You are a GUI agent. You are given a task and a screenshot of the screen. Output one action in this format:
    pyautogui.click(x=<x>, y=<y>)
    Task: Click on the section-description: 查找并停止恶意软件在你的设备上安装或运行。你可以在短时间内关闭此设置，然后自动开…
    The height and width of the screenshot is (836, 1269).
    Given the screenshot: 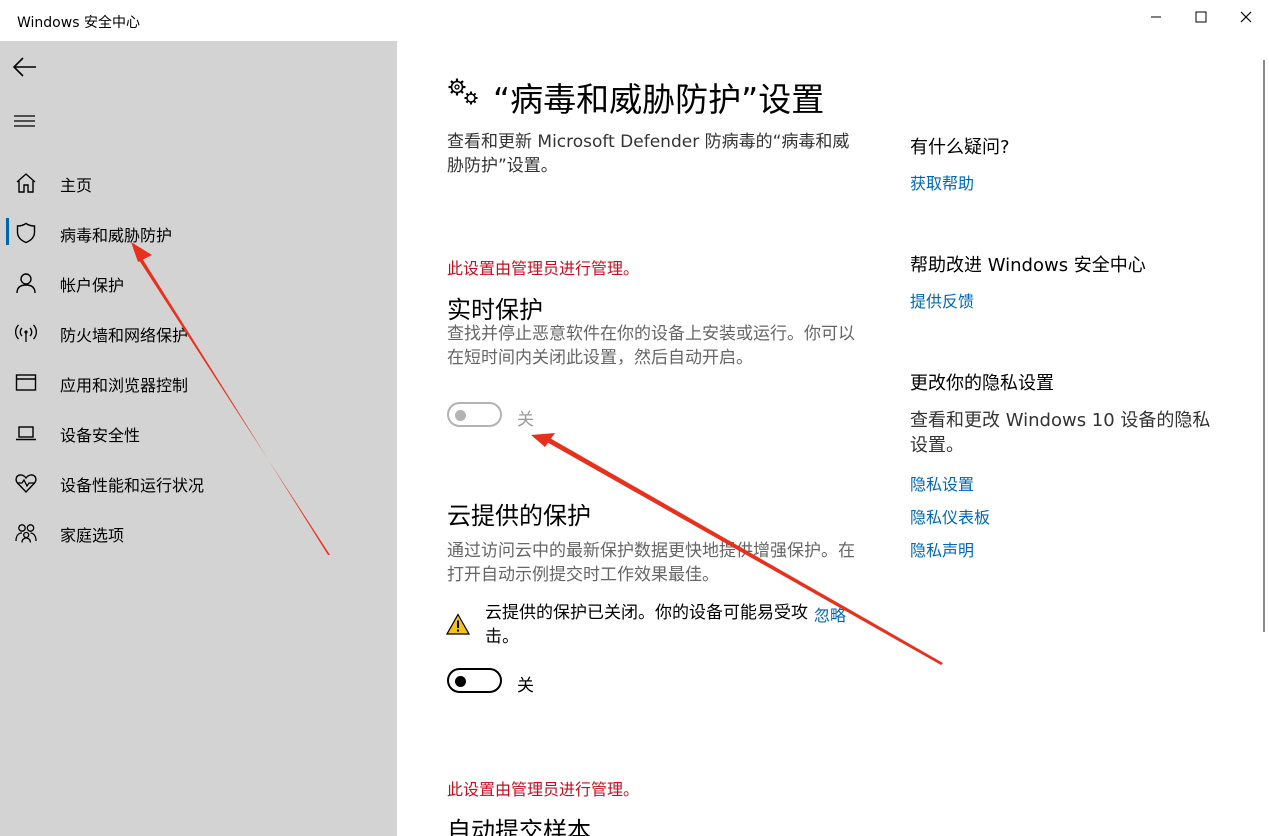 What is the action you would take?
    pyautogui.click(x=651, y=346)
    